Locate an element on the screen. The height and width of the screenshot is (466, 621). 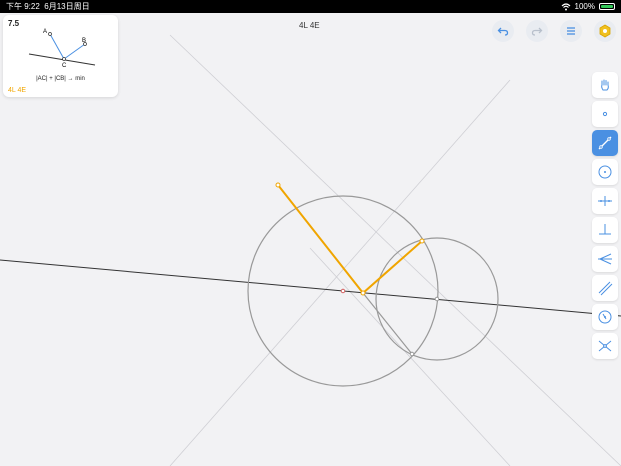
level-card: A B C 7.5 |AC| + |CB| → min 4L 4E is located at coordinates (60, 56).